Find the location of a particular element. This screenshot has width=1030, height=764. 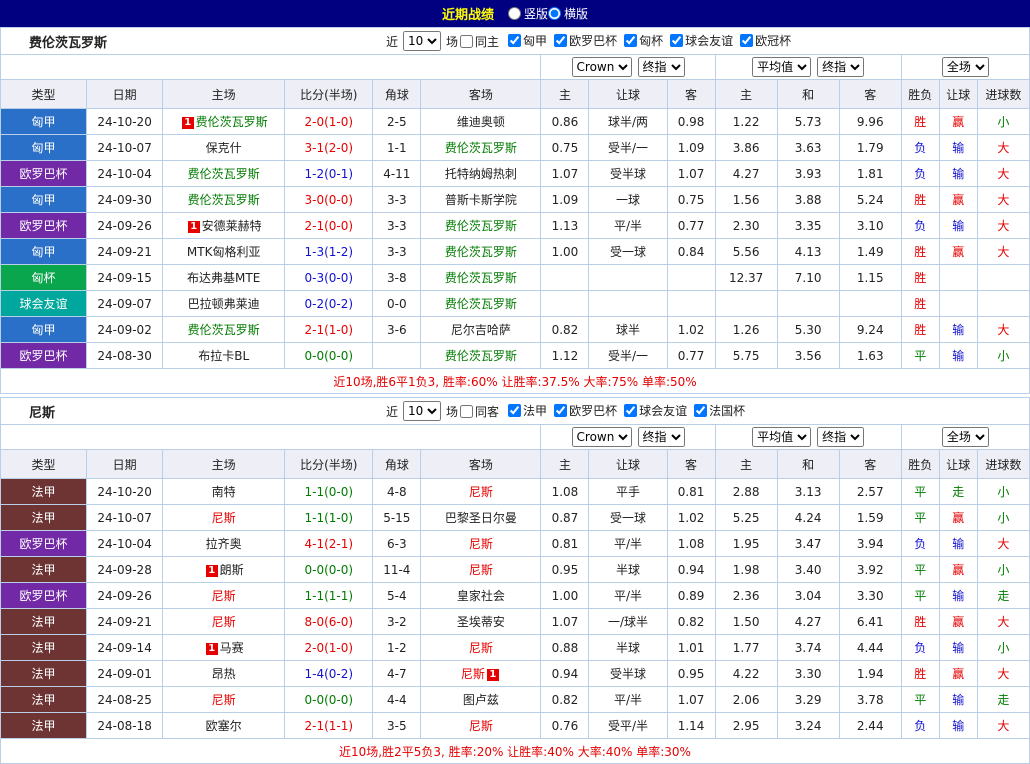

result-goals-cell is located at coordinates (1003, 277).